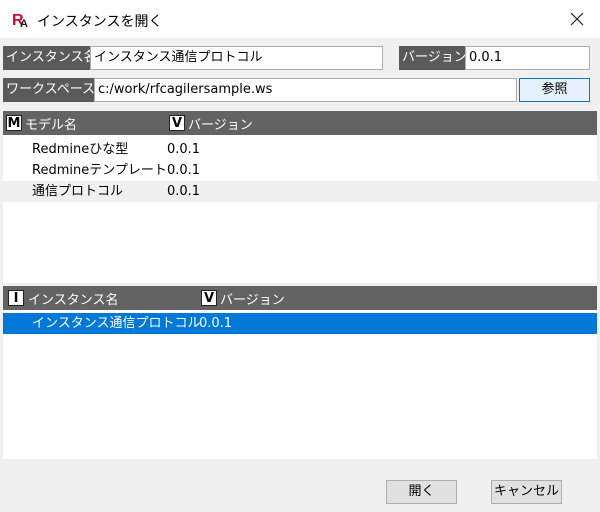 The width and height of the screenshot is (600, 512). Describe the element at coordinates (116, 323) in the screenshot. I see `instance-name-cell: インスタンス通信プロトコル` at that location.